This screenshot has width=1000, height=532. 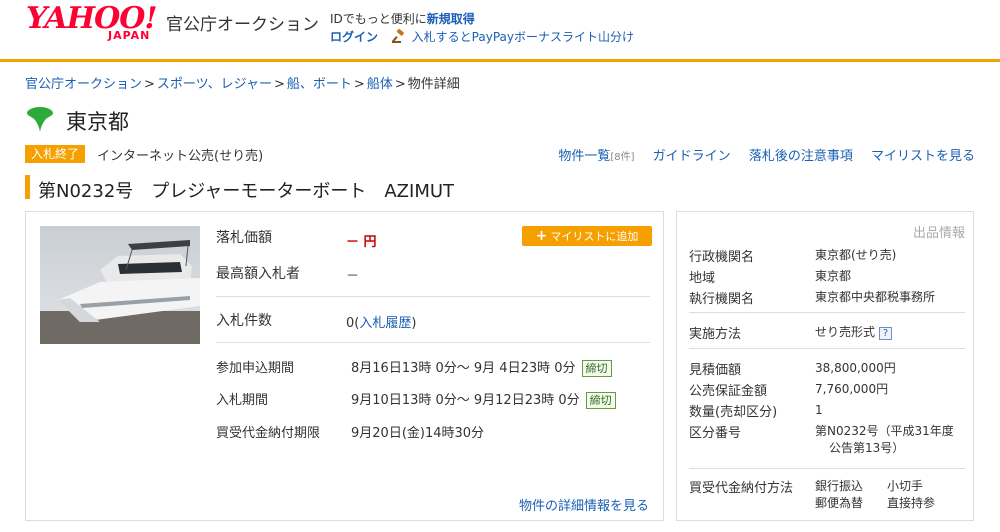 What do you see at coordinates (385, 323) in the screenshot?
I see `bid-history-link: 入札履歴` at bounding box center [385, 323].